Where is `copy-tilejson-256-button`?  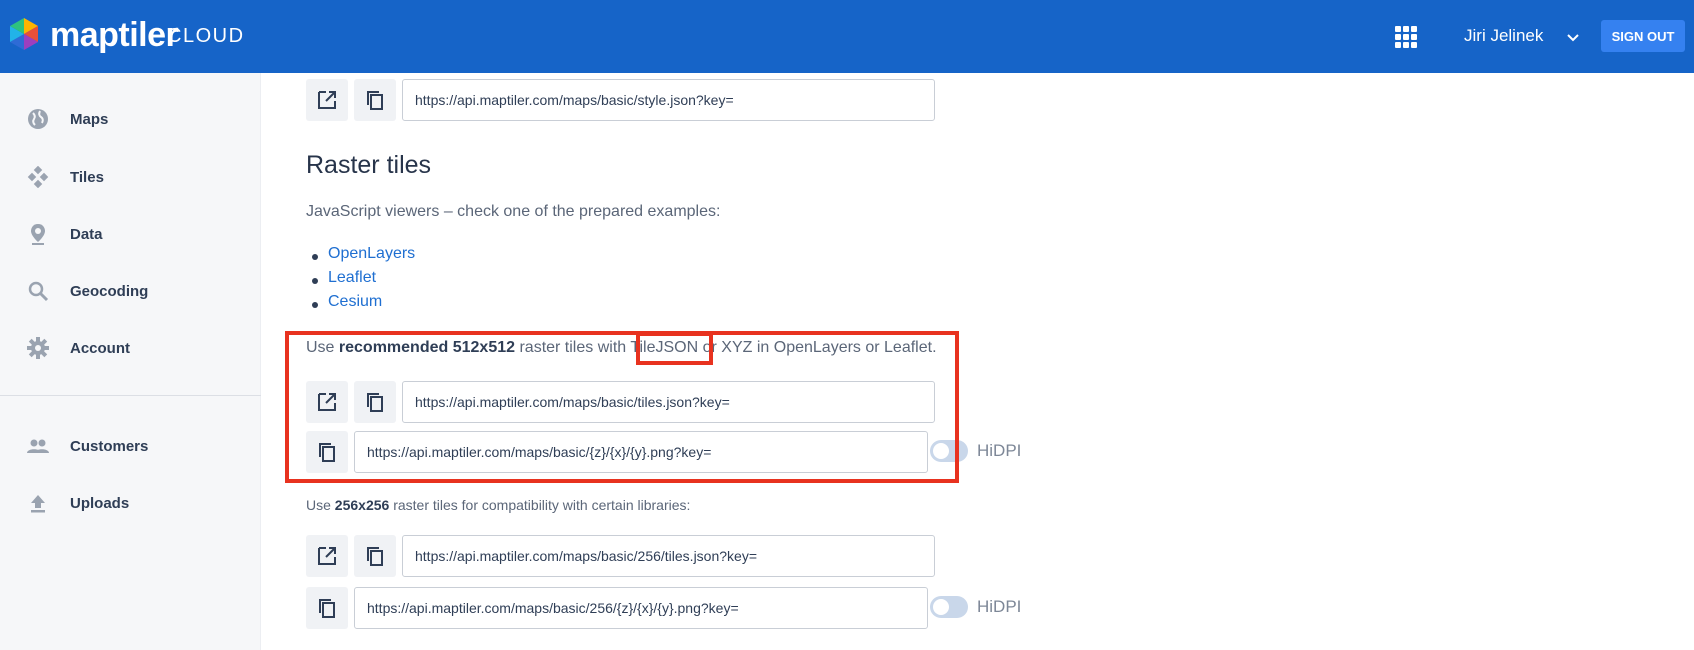 copy-tilejson-256-button is located at coordinates (375, 556).